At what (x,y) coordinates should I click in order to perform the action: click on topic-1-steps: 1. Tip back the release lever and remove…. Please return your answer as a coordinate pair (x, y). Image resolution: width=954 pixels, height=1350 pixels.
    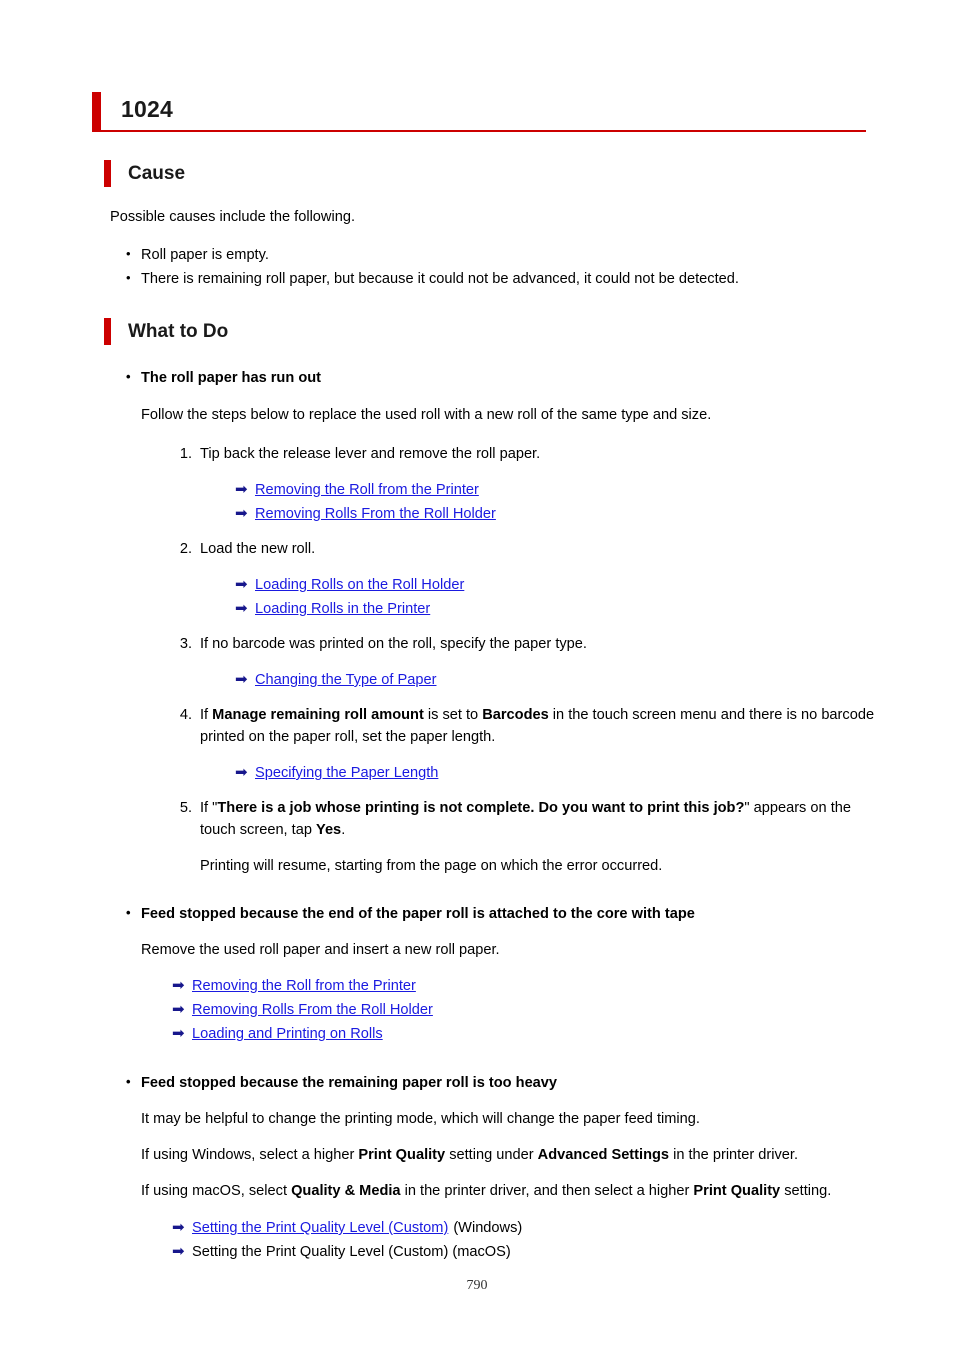
    Looking at the image, I should click on (525, 454).